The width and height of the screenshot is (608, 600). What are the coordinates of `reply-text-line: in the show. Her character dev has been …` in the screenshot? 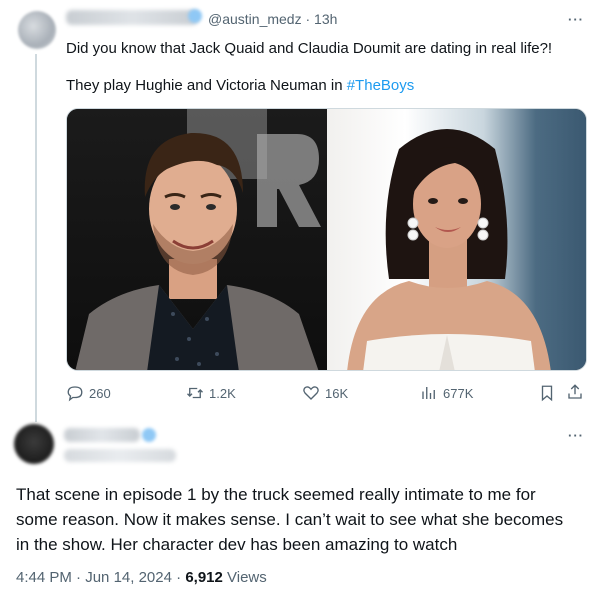 It's located at (237, 544).